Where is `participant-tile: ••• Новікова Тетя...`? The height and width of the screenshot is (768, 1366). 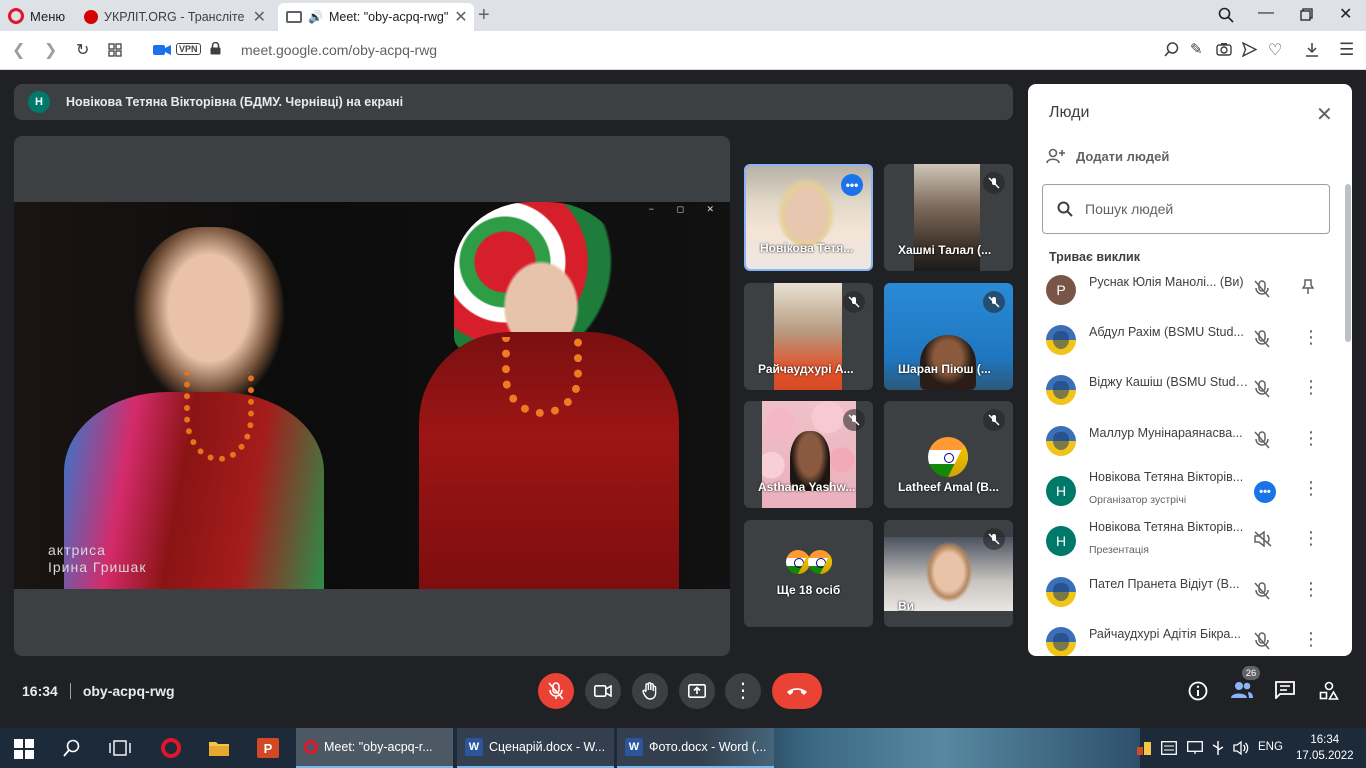
participant-tile: ••• Новікова Тетя... is located at coordinates (808, 217).